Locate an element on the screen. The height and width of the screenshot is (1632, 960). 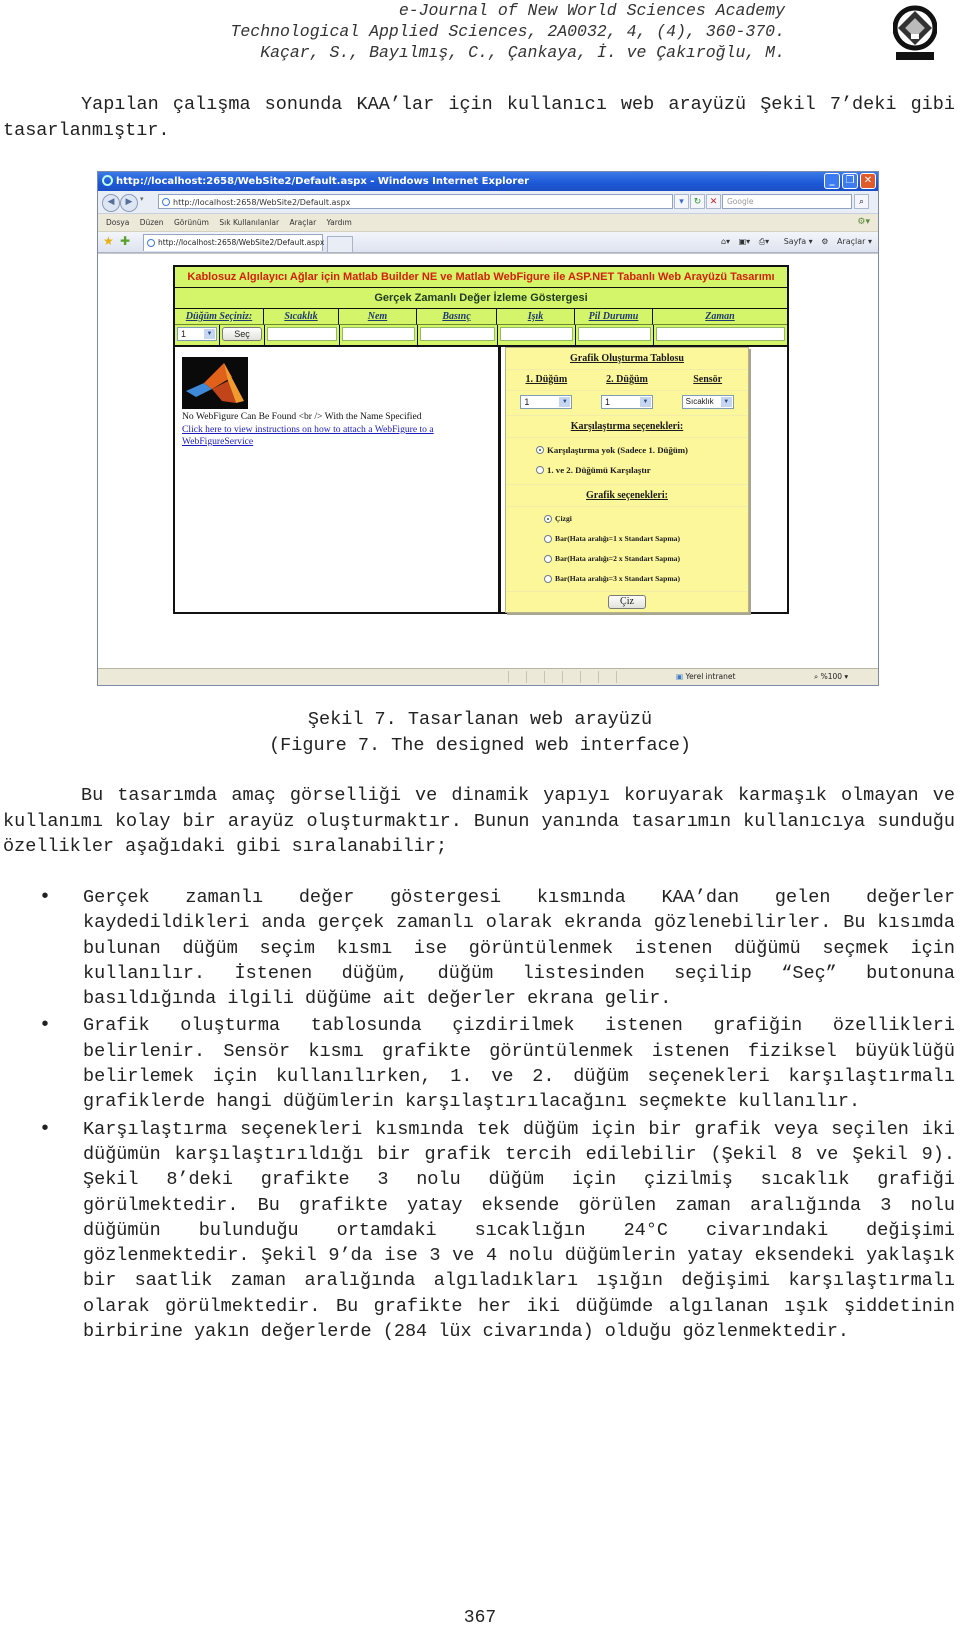
stop-icon: ✕ is located at coordinates (713, 201).